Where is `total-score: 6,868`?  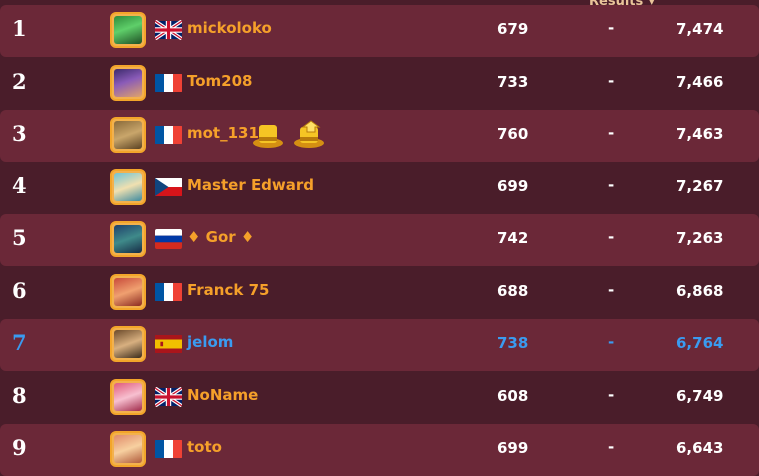
total-score: 6,868 is located at coordinates (700, 291).